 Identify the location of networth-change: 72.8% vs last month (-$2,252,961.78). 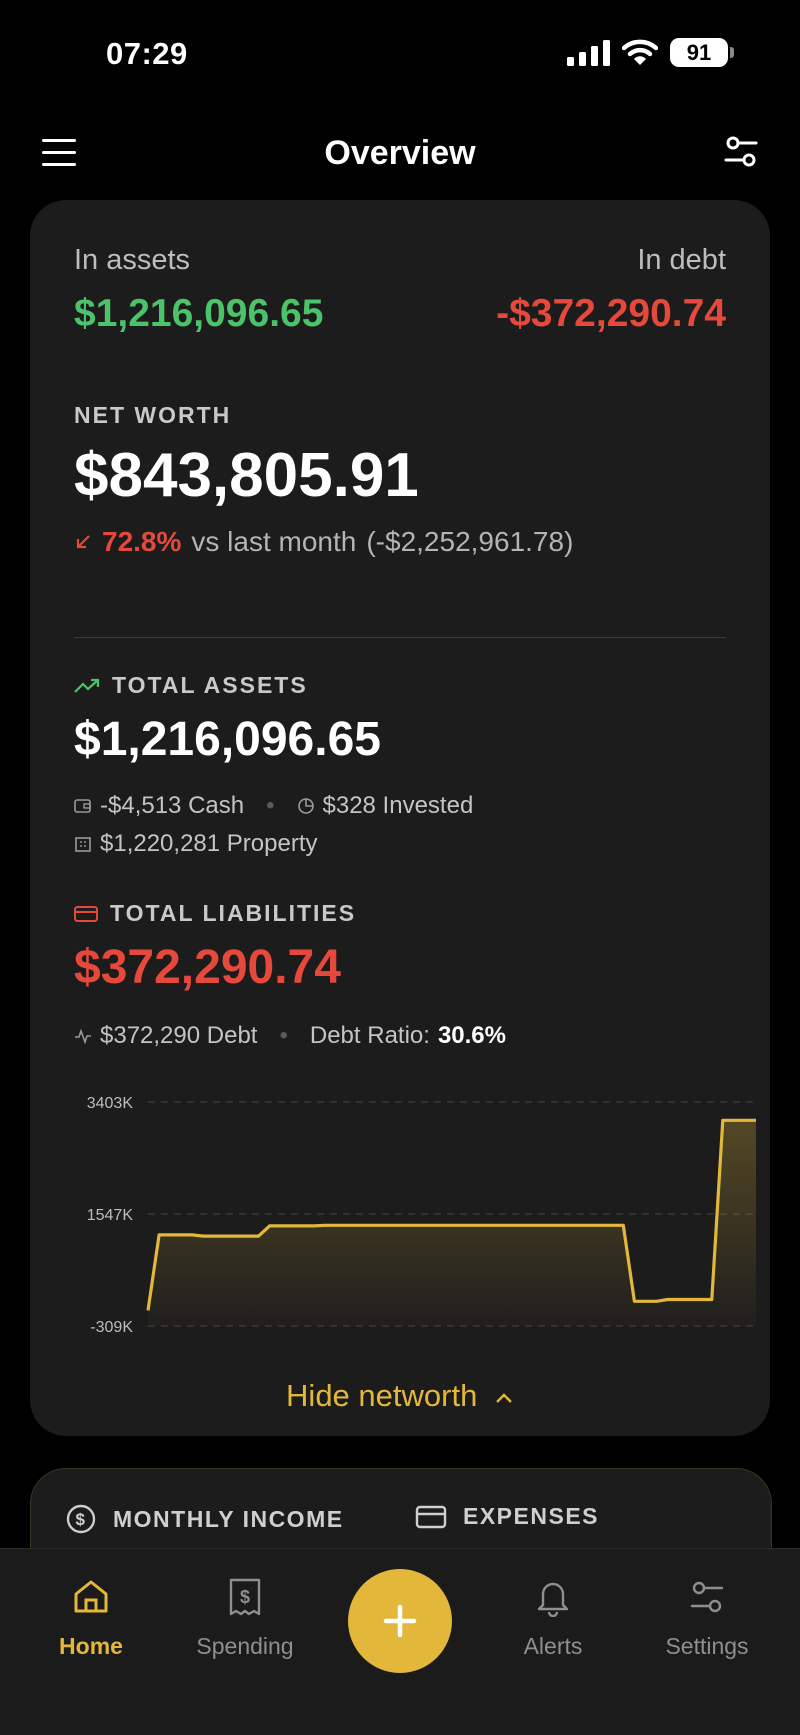
(323, 542).